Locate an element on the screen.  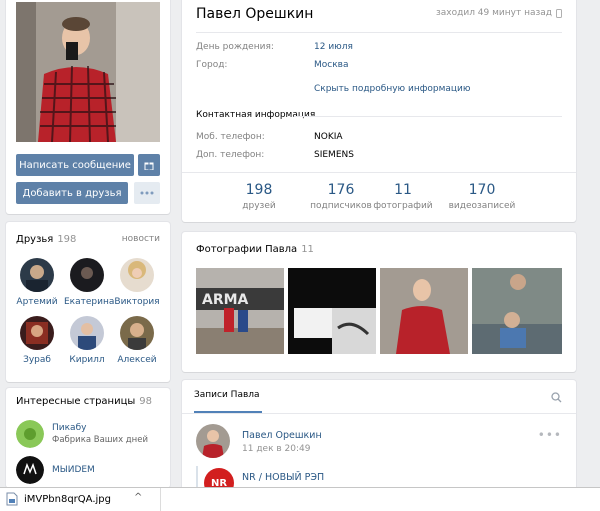
friend-item: Алексей is located at coordinates (137, 340).